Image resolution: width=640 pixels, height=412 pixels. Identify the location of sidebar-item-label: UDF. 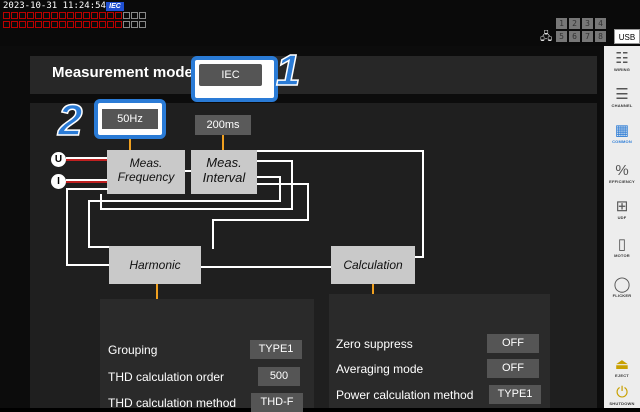
(622, 217).